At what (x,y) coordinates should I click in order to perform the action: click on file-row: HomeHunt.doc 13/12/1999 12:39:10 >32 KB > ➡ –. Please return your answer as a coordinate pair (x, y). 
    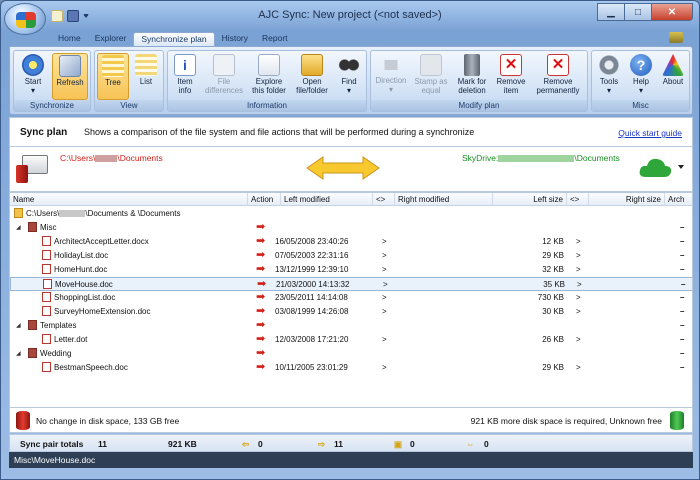
    Looking at the image, I should click on (351, 270).